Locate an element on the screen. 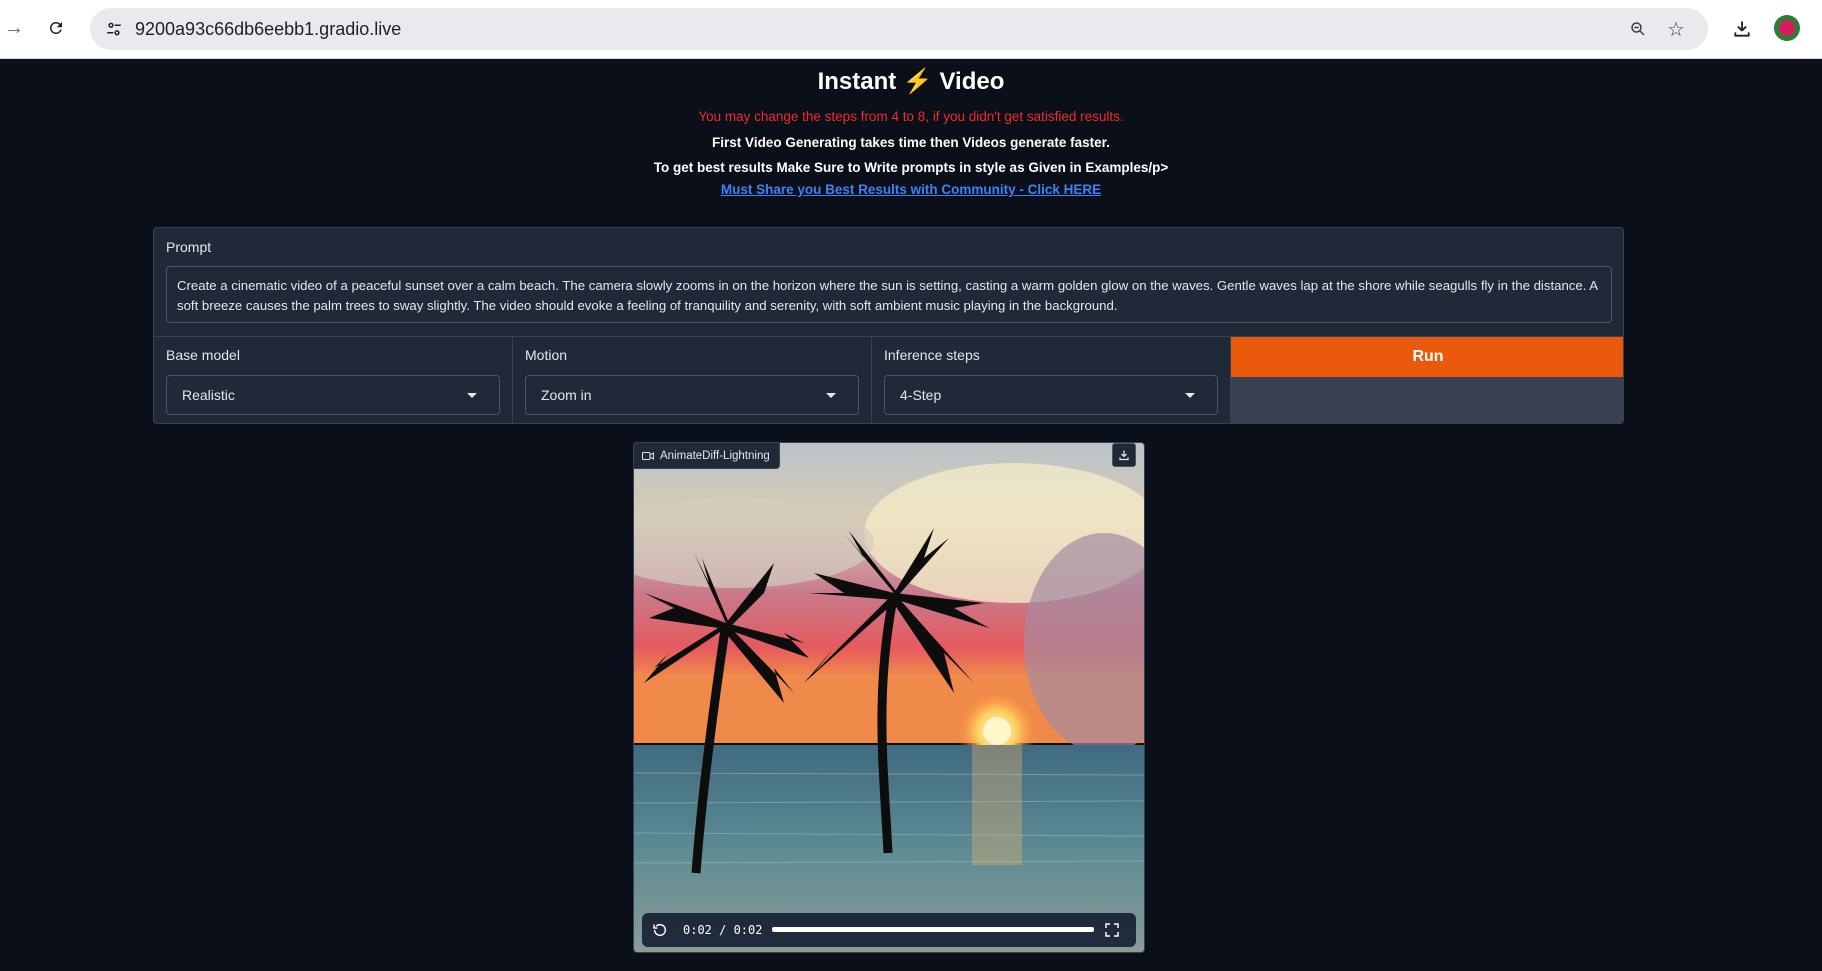 This screenshot has height=971, width=1822. motion-value: Zoom in is located at coordinates (566, 395).